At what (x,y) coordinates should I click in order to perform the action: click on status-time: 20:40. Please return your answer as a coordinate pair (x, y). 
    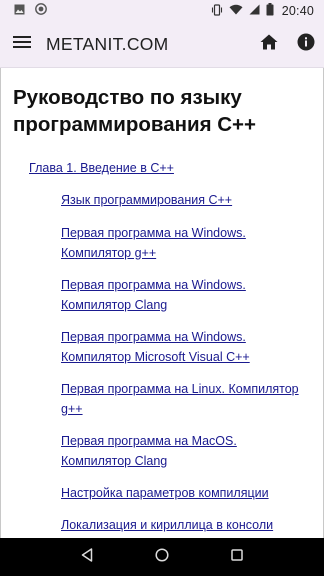
    Looking at the image, I should click on (297, 11).